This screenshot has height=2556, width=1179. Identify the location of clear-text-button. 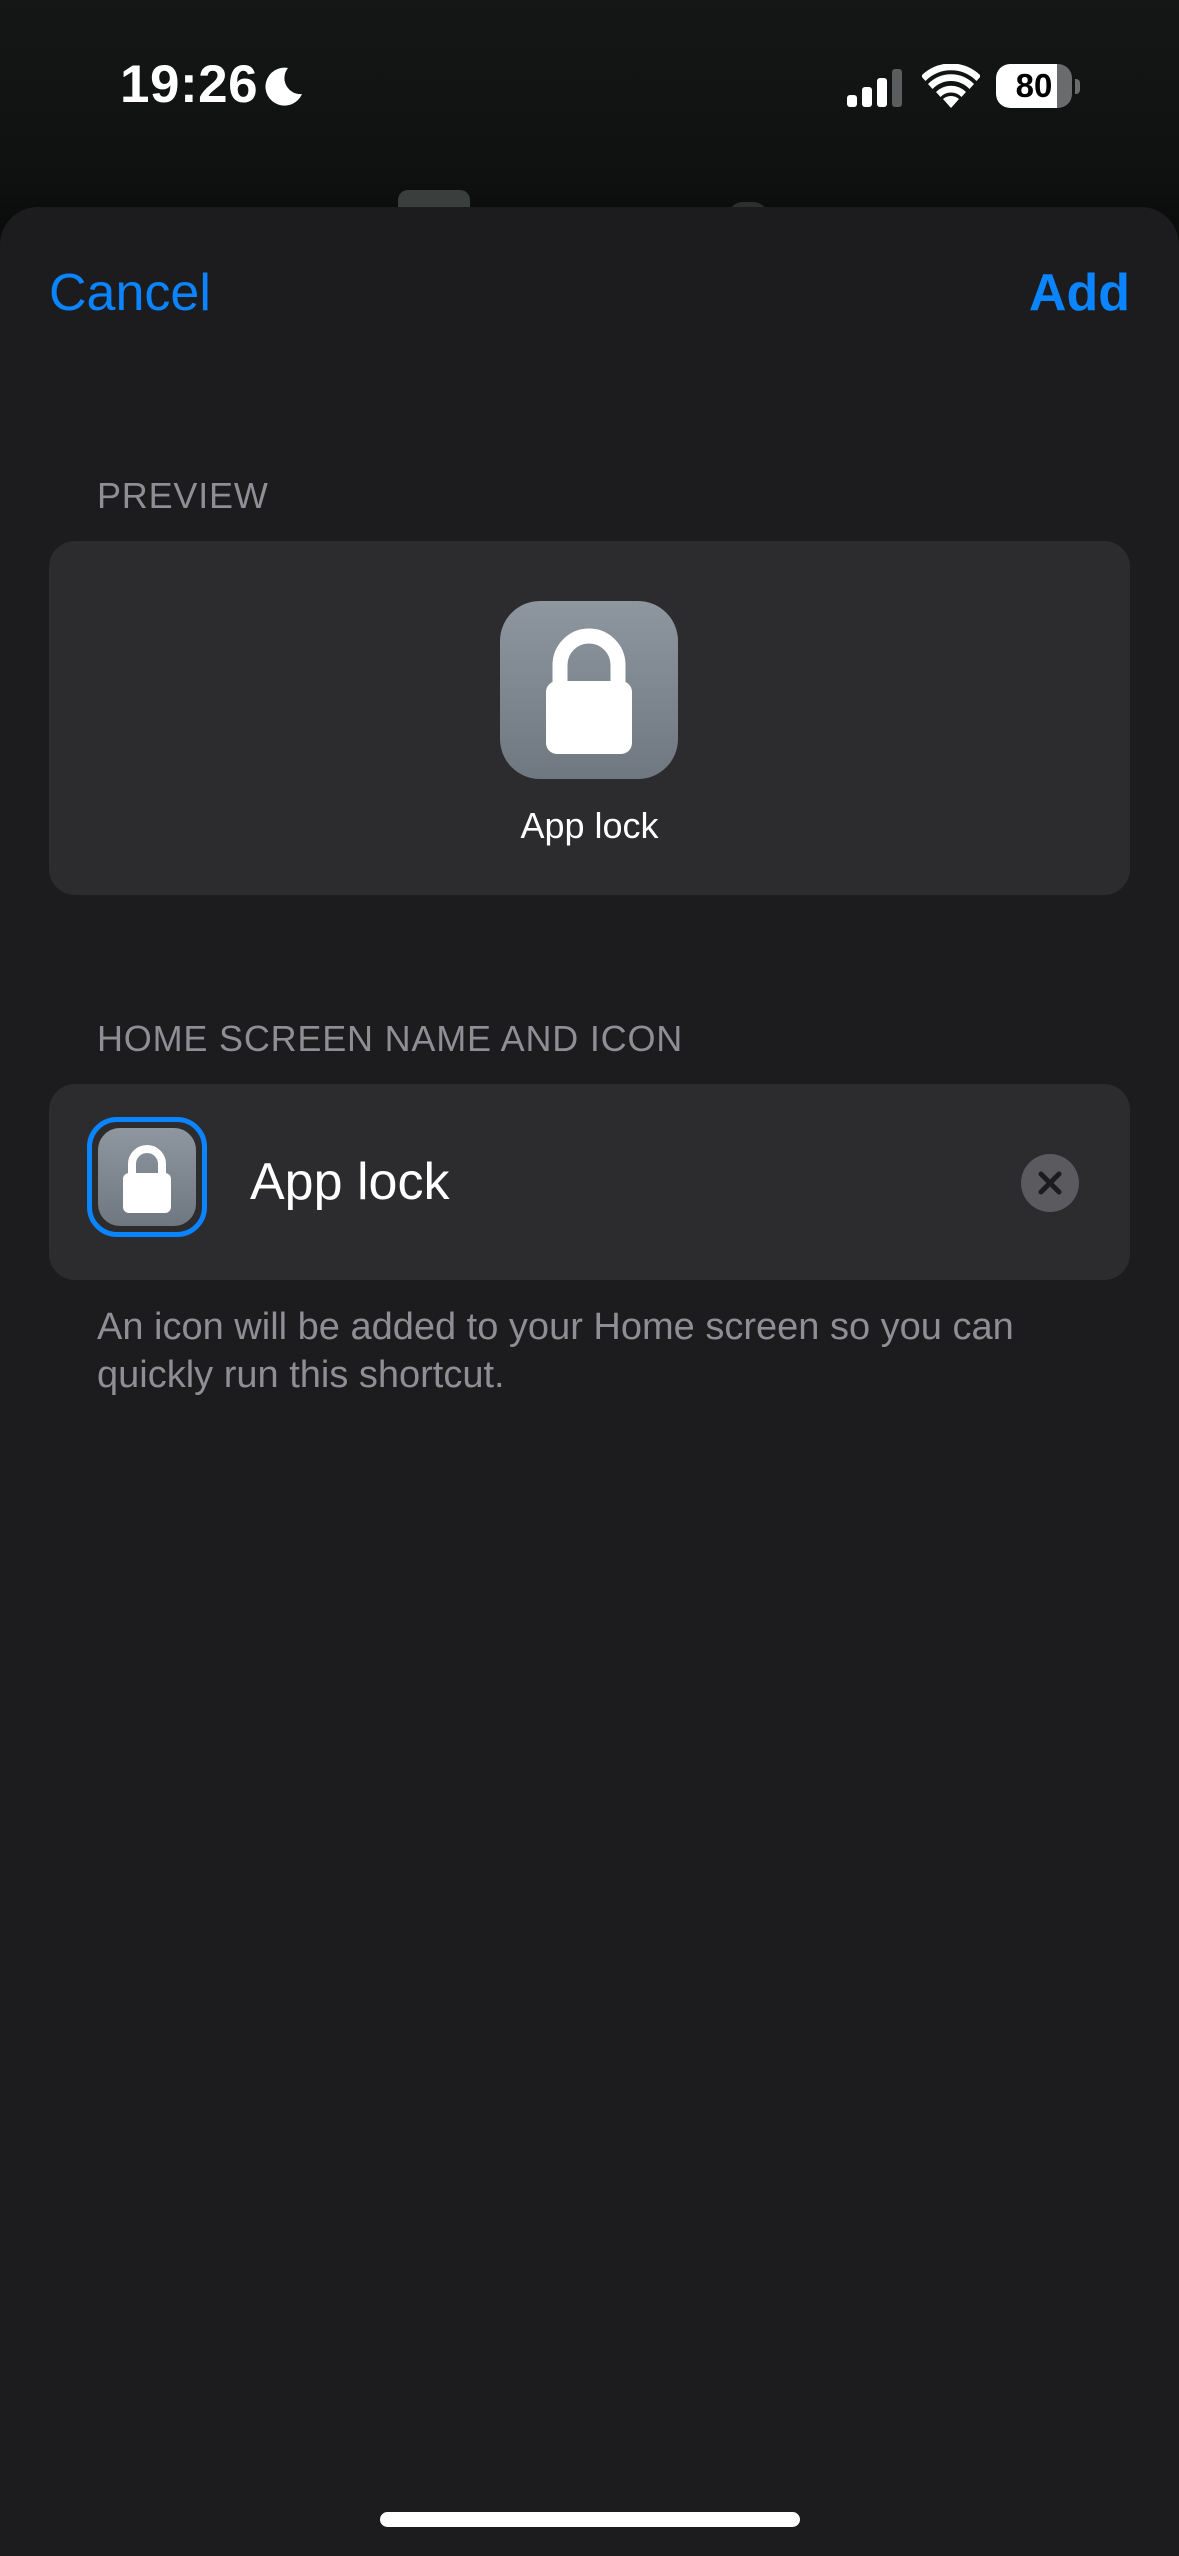
(1050, 1183).